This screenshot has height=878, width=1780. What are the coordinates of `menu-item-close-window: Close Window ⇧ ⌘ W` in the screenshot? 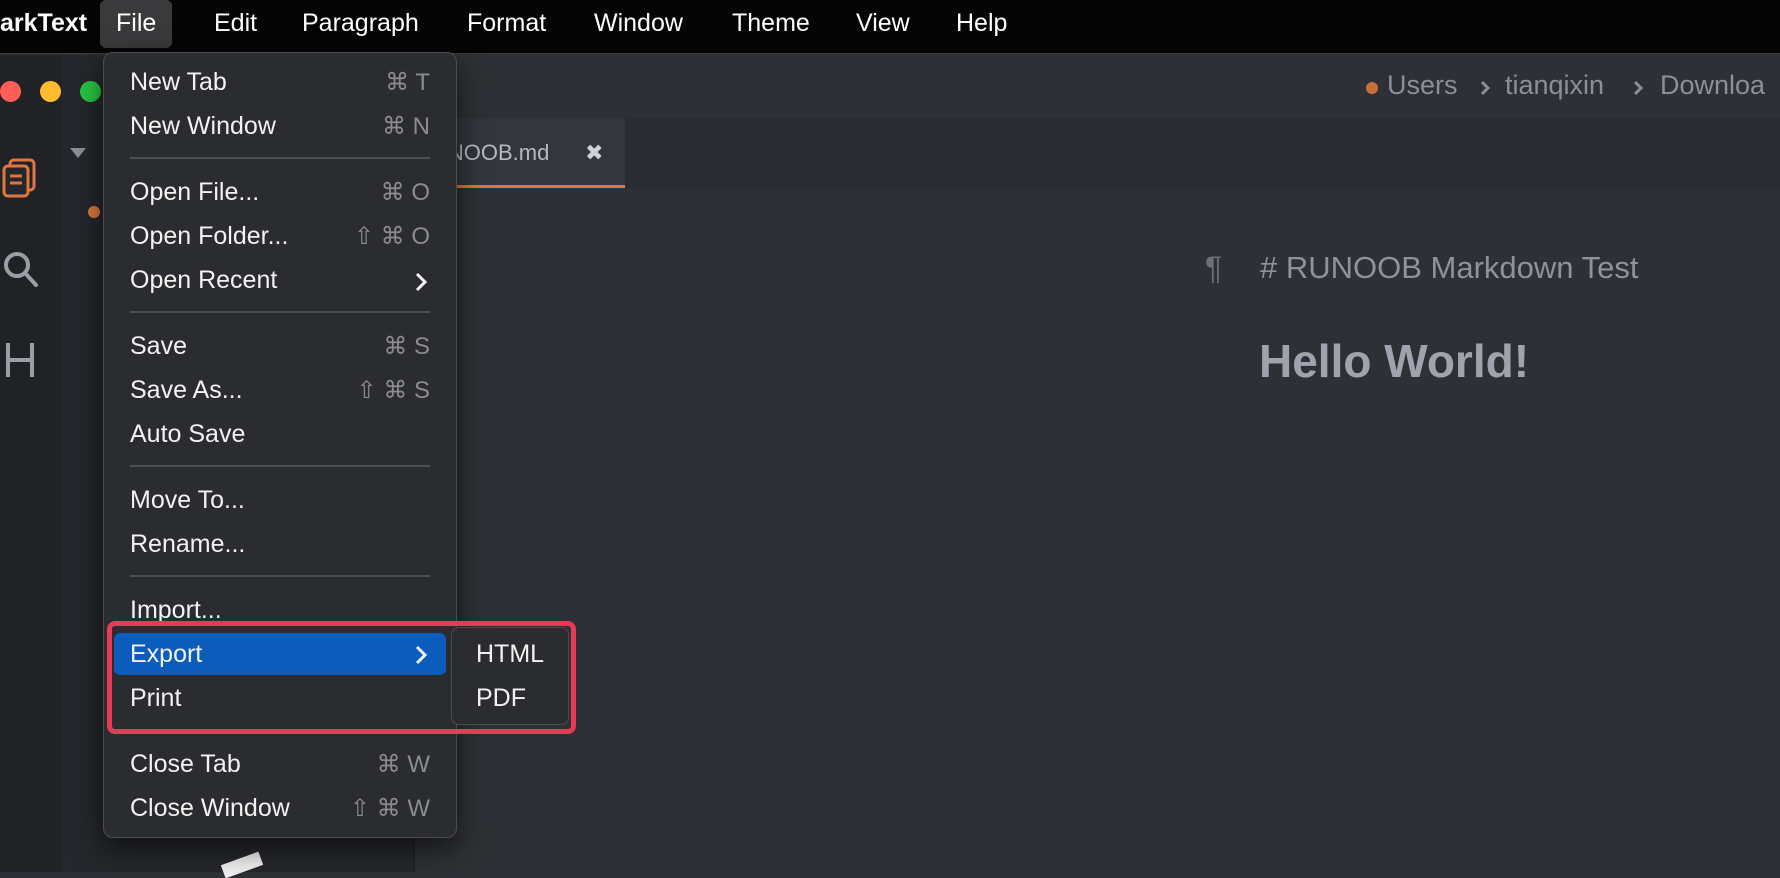 It's located at (280, 808).